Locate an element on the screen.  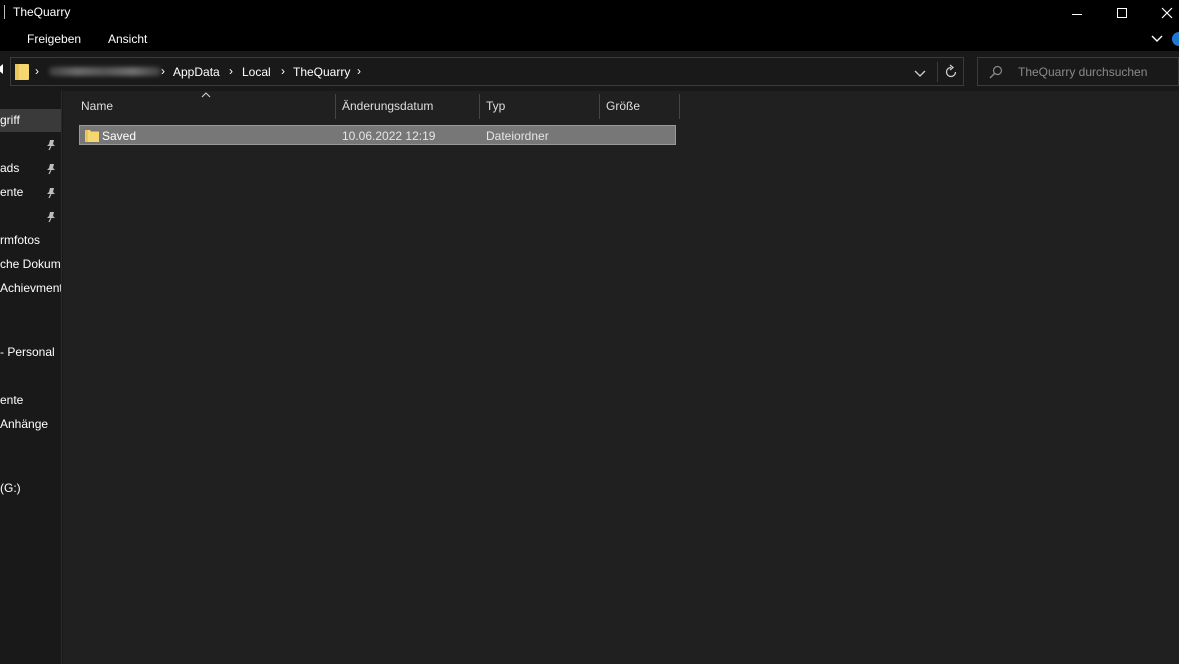
breadcrumb-hidden-user is located at coordinates (105, 71).